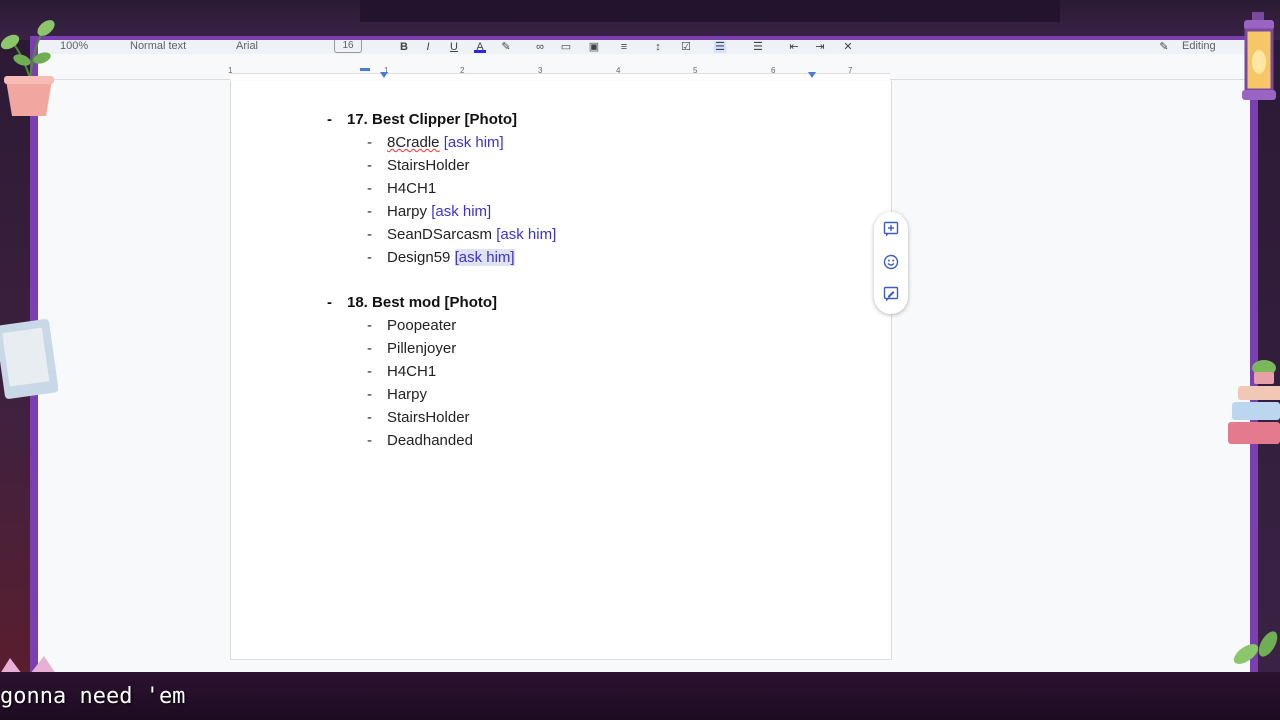 This screenshot has width=1280, height=720. Describe the element at coordinates (428, 47) in the screenshot. I see `italic-icon: I` at that location.